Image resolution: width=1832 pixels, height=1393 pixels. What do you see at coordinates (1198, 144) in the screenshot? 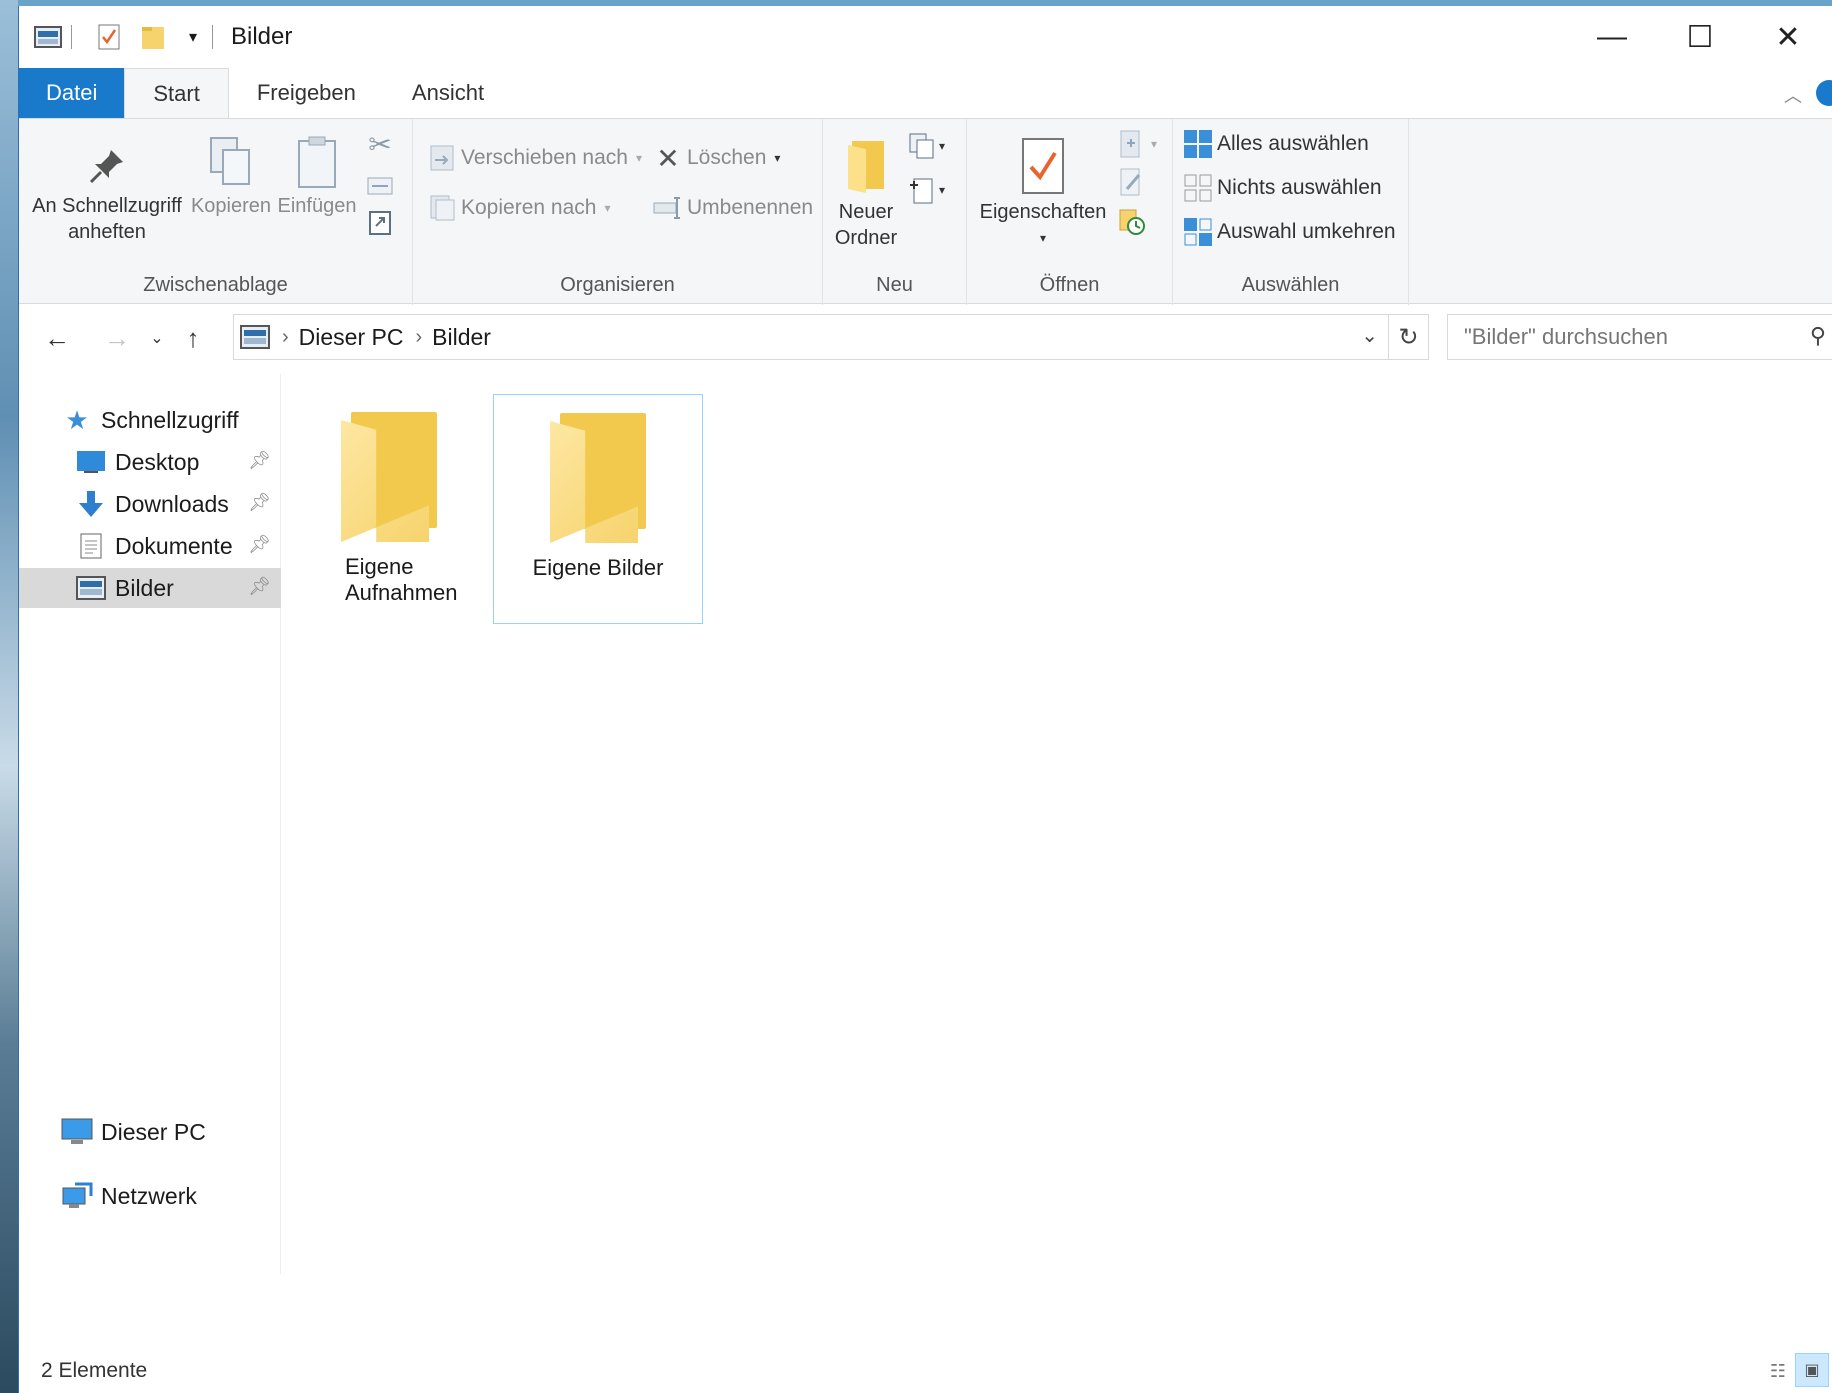
I see `select-all-icon` at bounding box center [1198, 144].